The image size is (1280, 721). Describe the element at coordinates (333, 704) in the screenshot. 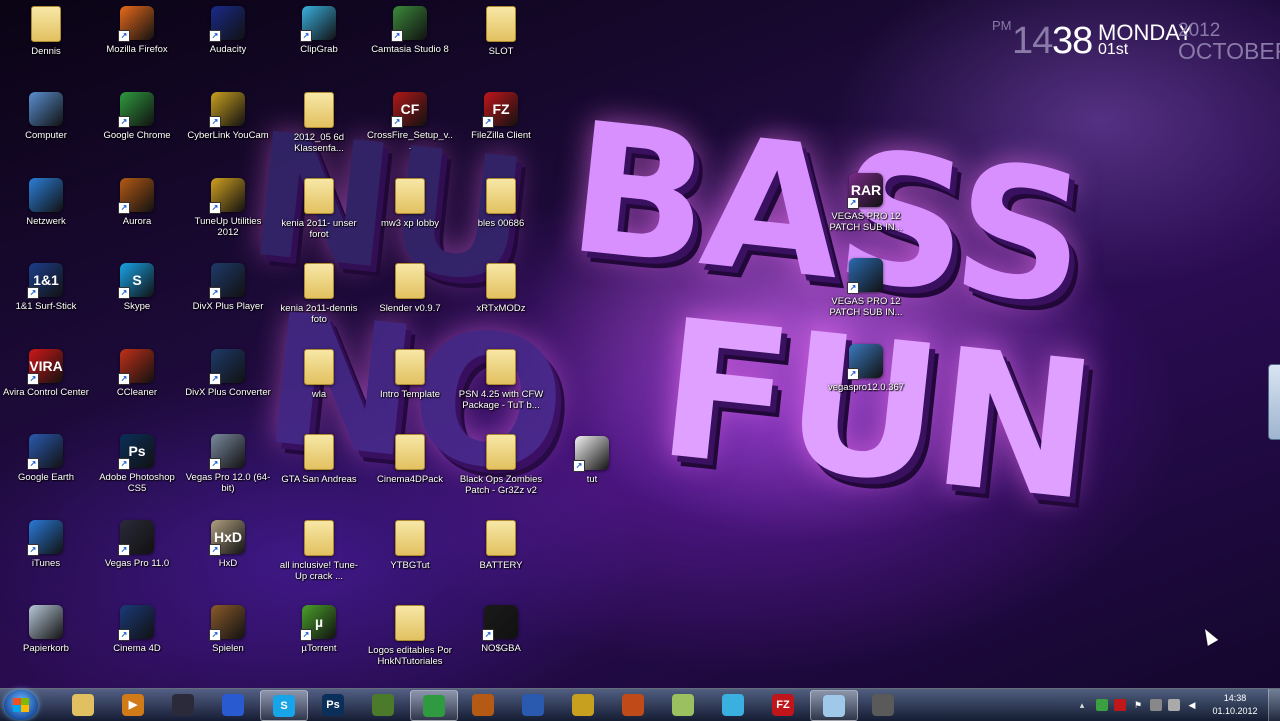

I see `taskbar-photoshop-button: Ps` at that location.